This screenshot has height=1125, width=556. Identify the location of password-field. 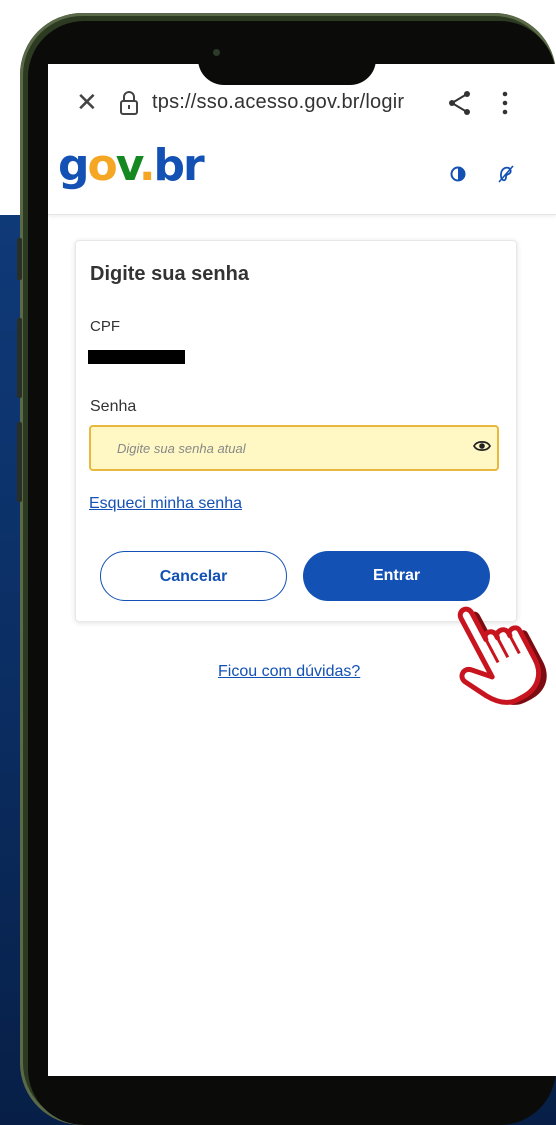
(294, 448).